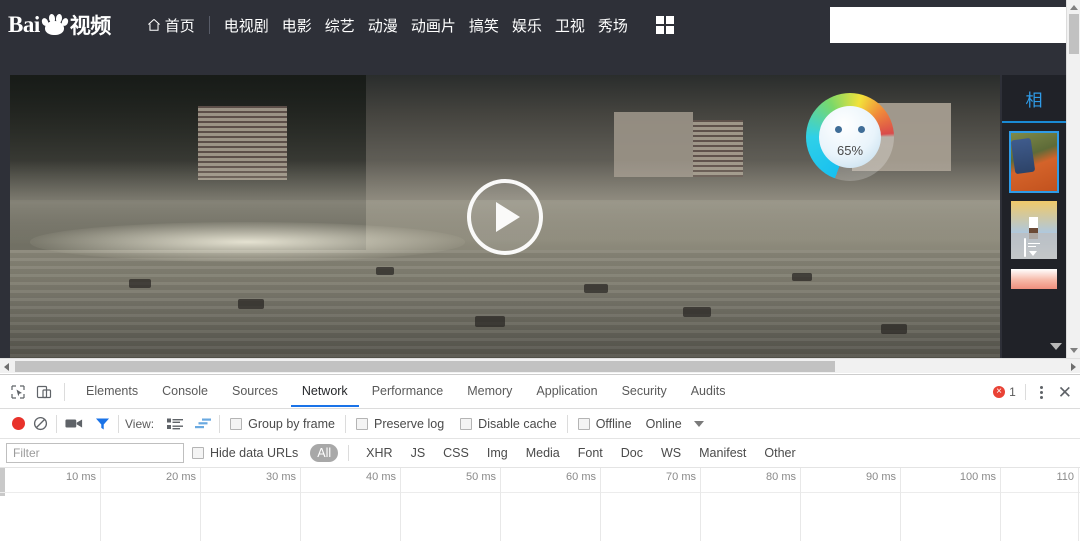  Describe the element at coordinates (861, 129) in the screenshot. I see `loading-eye-right` at that location.